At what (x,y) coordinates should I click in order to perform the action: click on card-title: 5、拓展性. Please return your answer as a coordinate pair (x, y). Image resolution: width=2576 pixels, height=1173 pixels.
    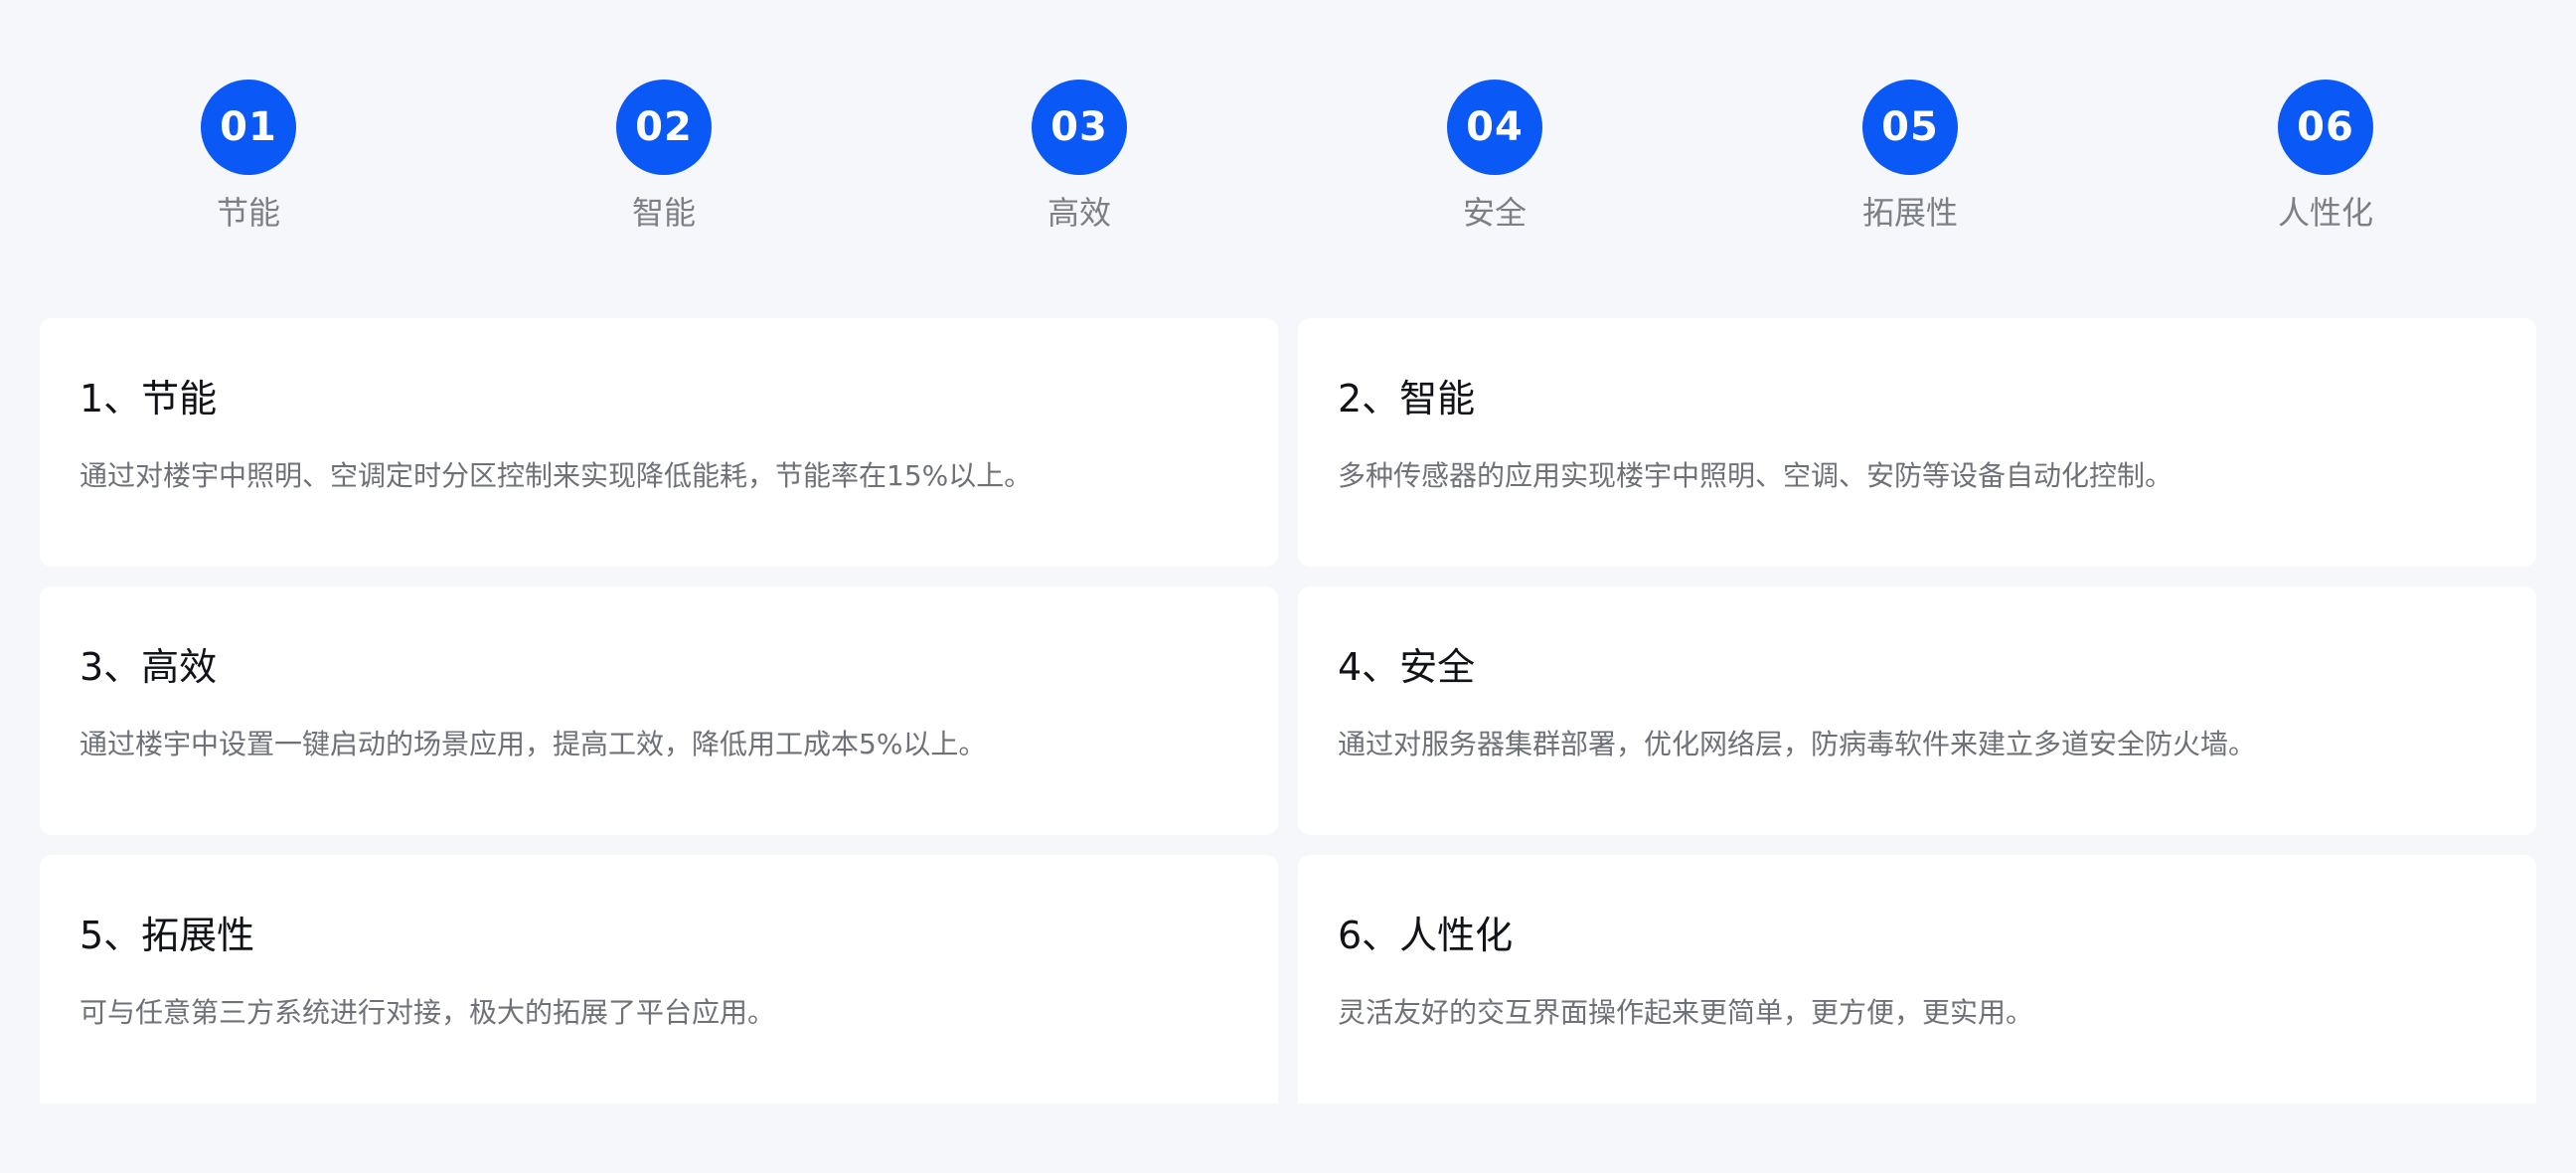
    Looking at the image, I should click on (167, 935).